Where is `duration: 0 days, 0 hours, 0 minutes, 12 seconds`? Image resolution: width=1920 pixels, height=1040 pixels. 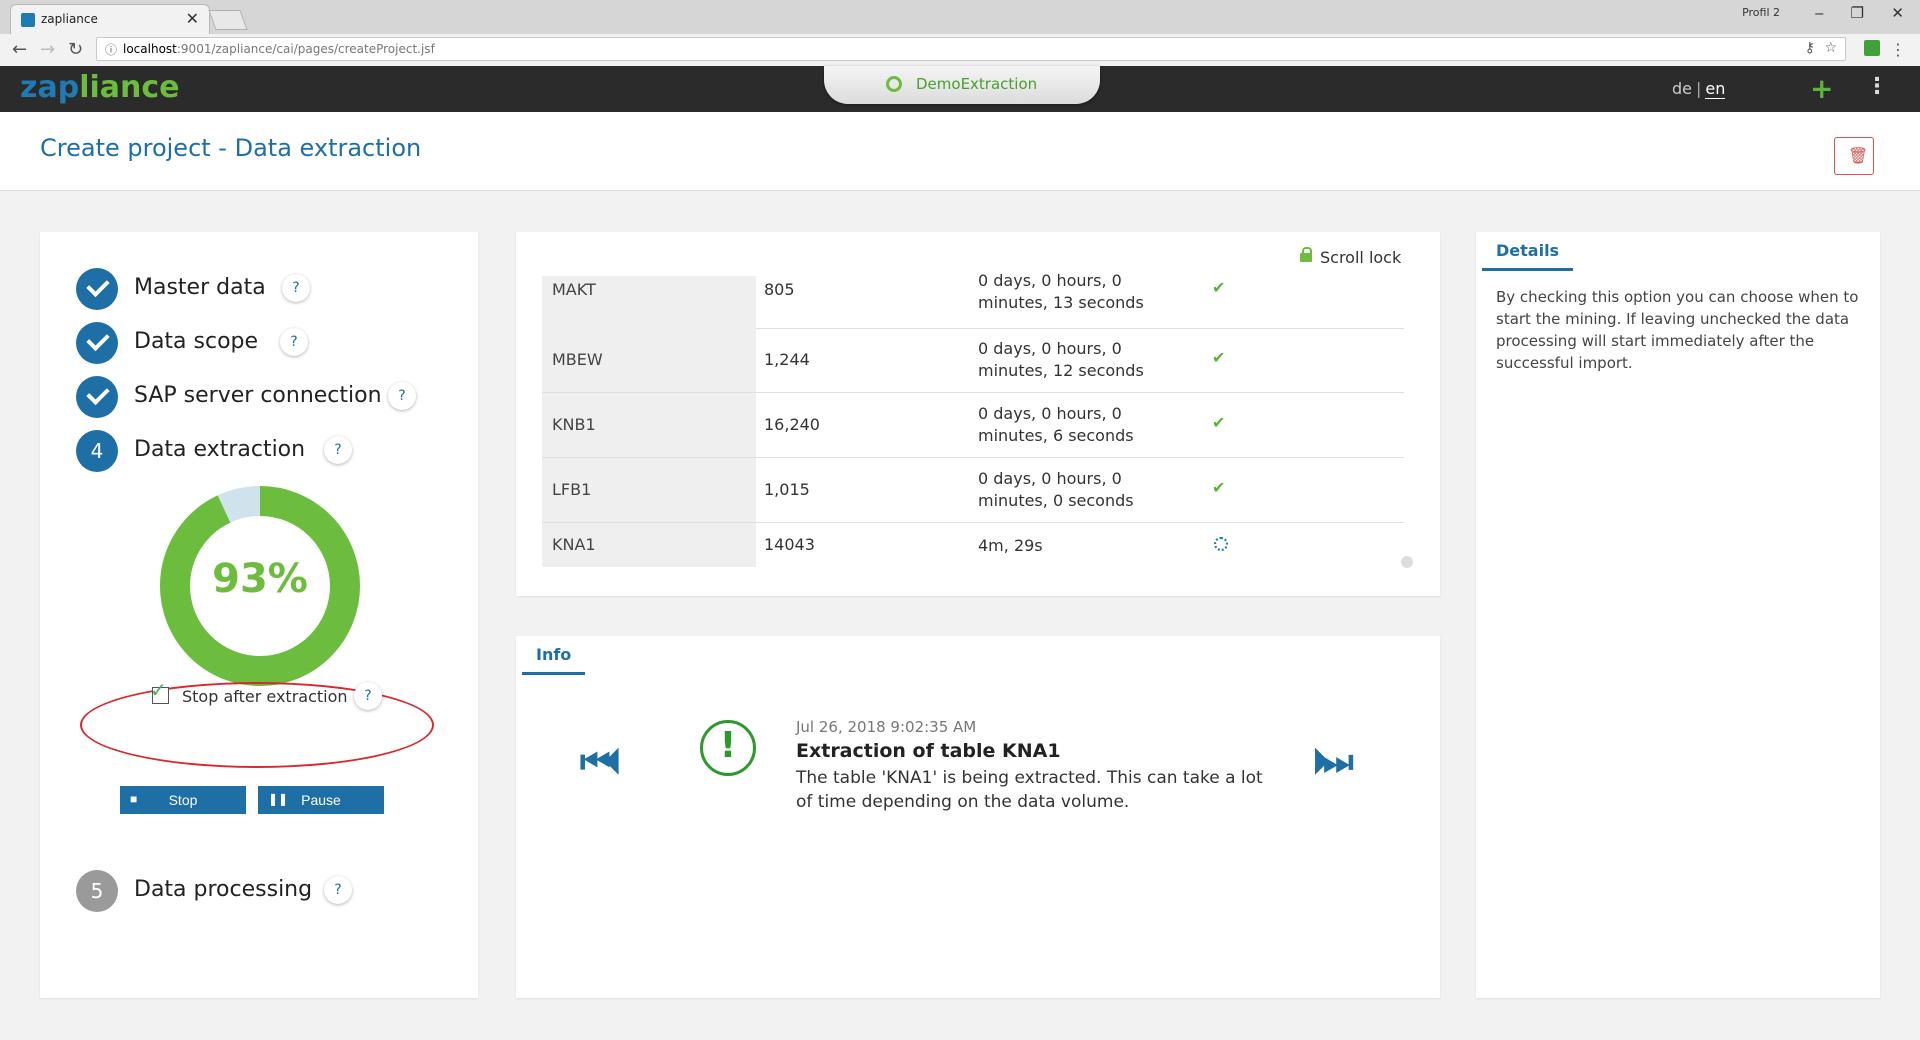
duration: 0 days, 0 hours, 0 minutes, 12 seconds is located at coordinates (1078, 360).